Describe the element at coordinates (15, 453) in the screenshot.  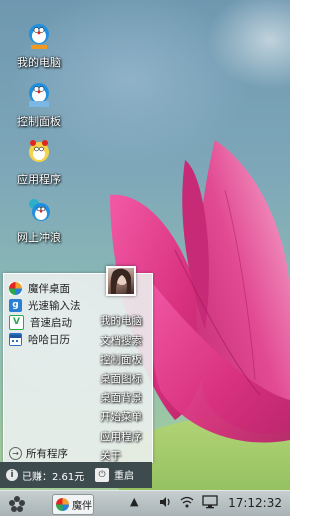
I see `arrow-right-icon: →` at that location.